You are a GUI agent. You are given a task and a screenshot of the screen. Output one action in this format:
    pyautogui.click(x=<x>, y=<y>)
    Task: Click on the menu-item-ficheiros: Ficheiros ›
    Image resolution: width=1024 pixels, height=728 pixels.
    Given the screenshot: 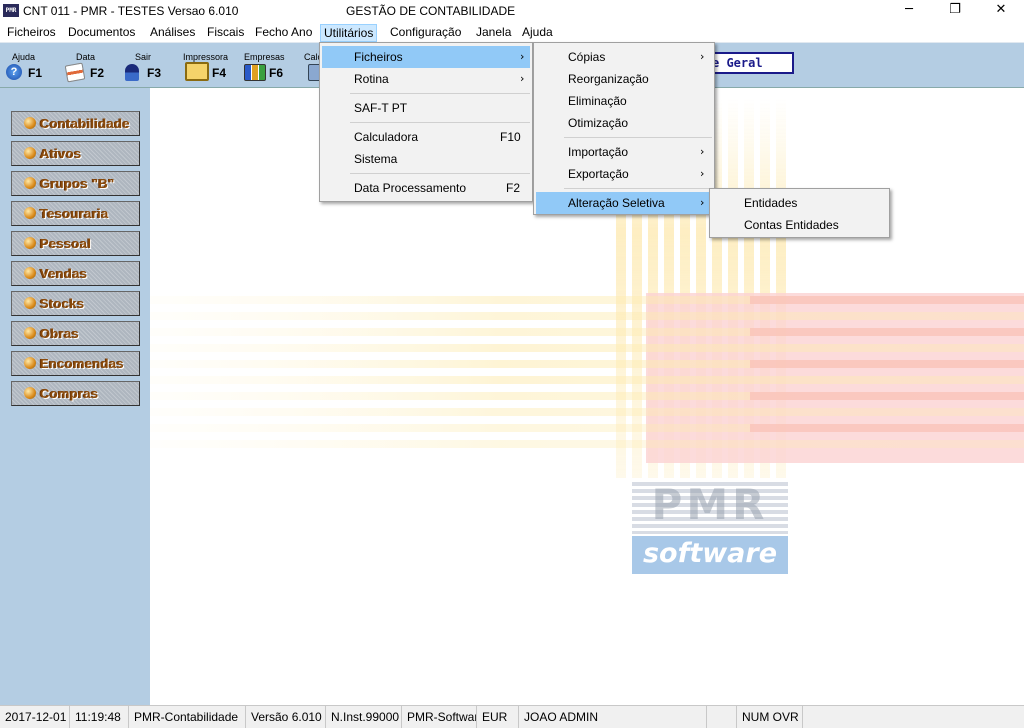 What is the action you would take?
    pyautogui.click(x=426, y=57)
    